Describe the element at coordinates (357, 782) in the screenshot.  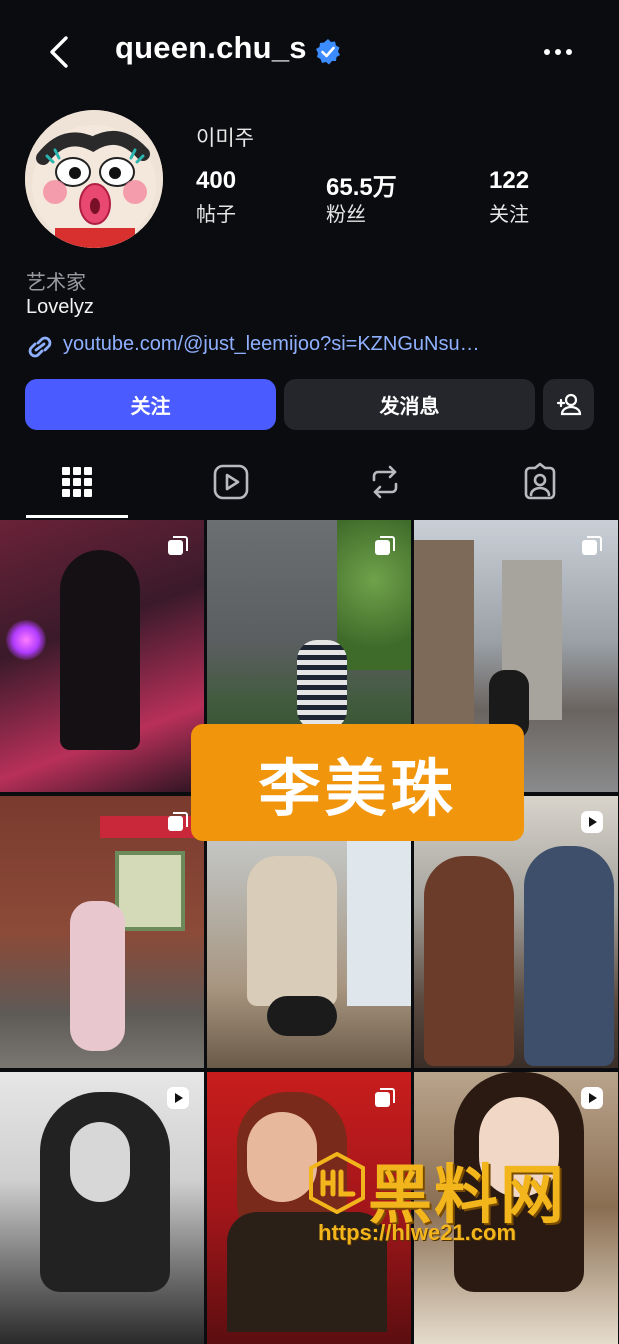
I see `name-banner: 李美珠` at that location.